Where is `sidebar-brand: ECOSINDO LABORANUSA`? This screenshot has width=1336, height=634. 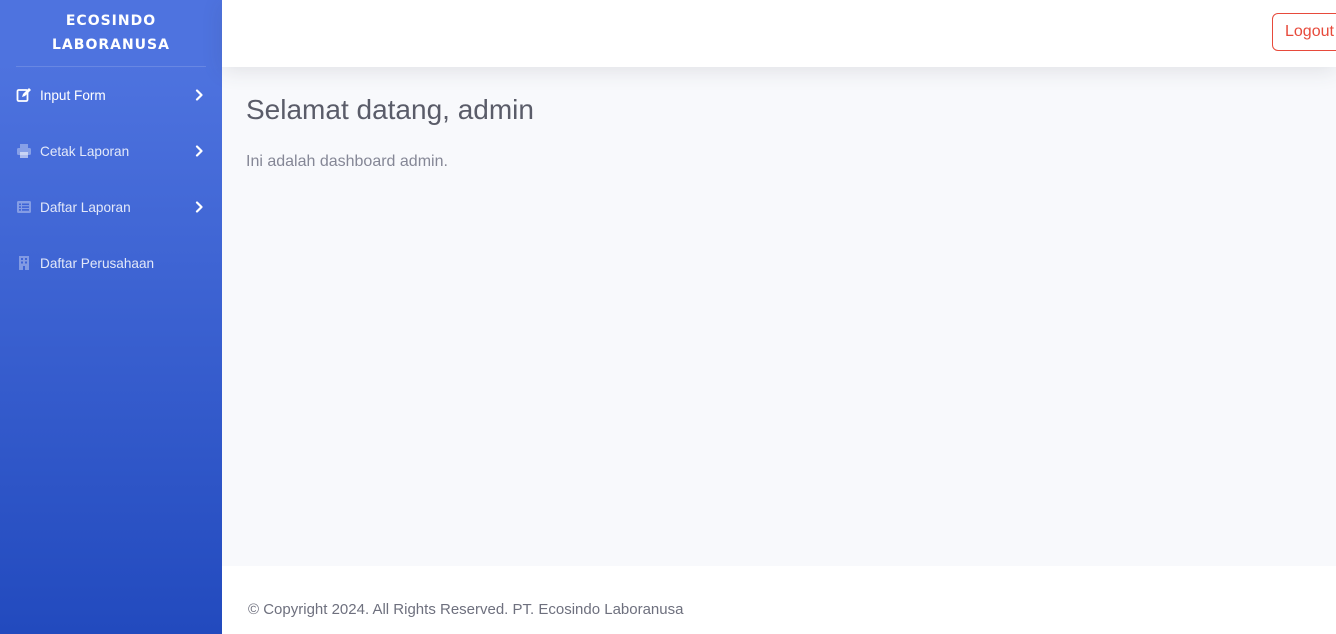
sidebar-brand: ECOSINDO LABORANUSA is located at coordinates (111, 33).